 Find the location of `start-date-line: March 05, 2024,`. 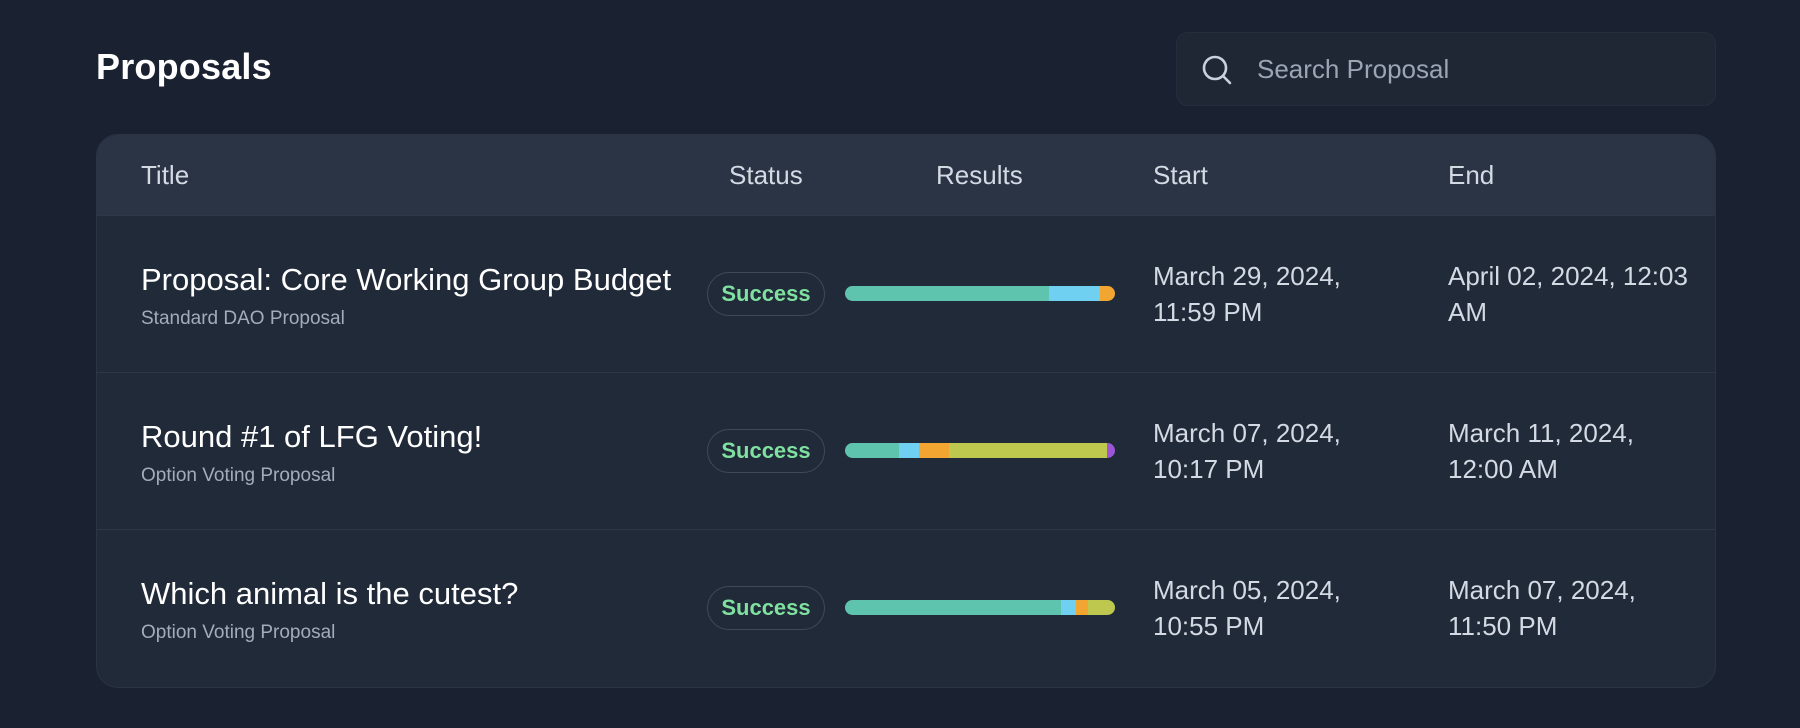

start-date-line: March 05, 2024, is located at coordinates (1247, 590).